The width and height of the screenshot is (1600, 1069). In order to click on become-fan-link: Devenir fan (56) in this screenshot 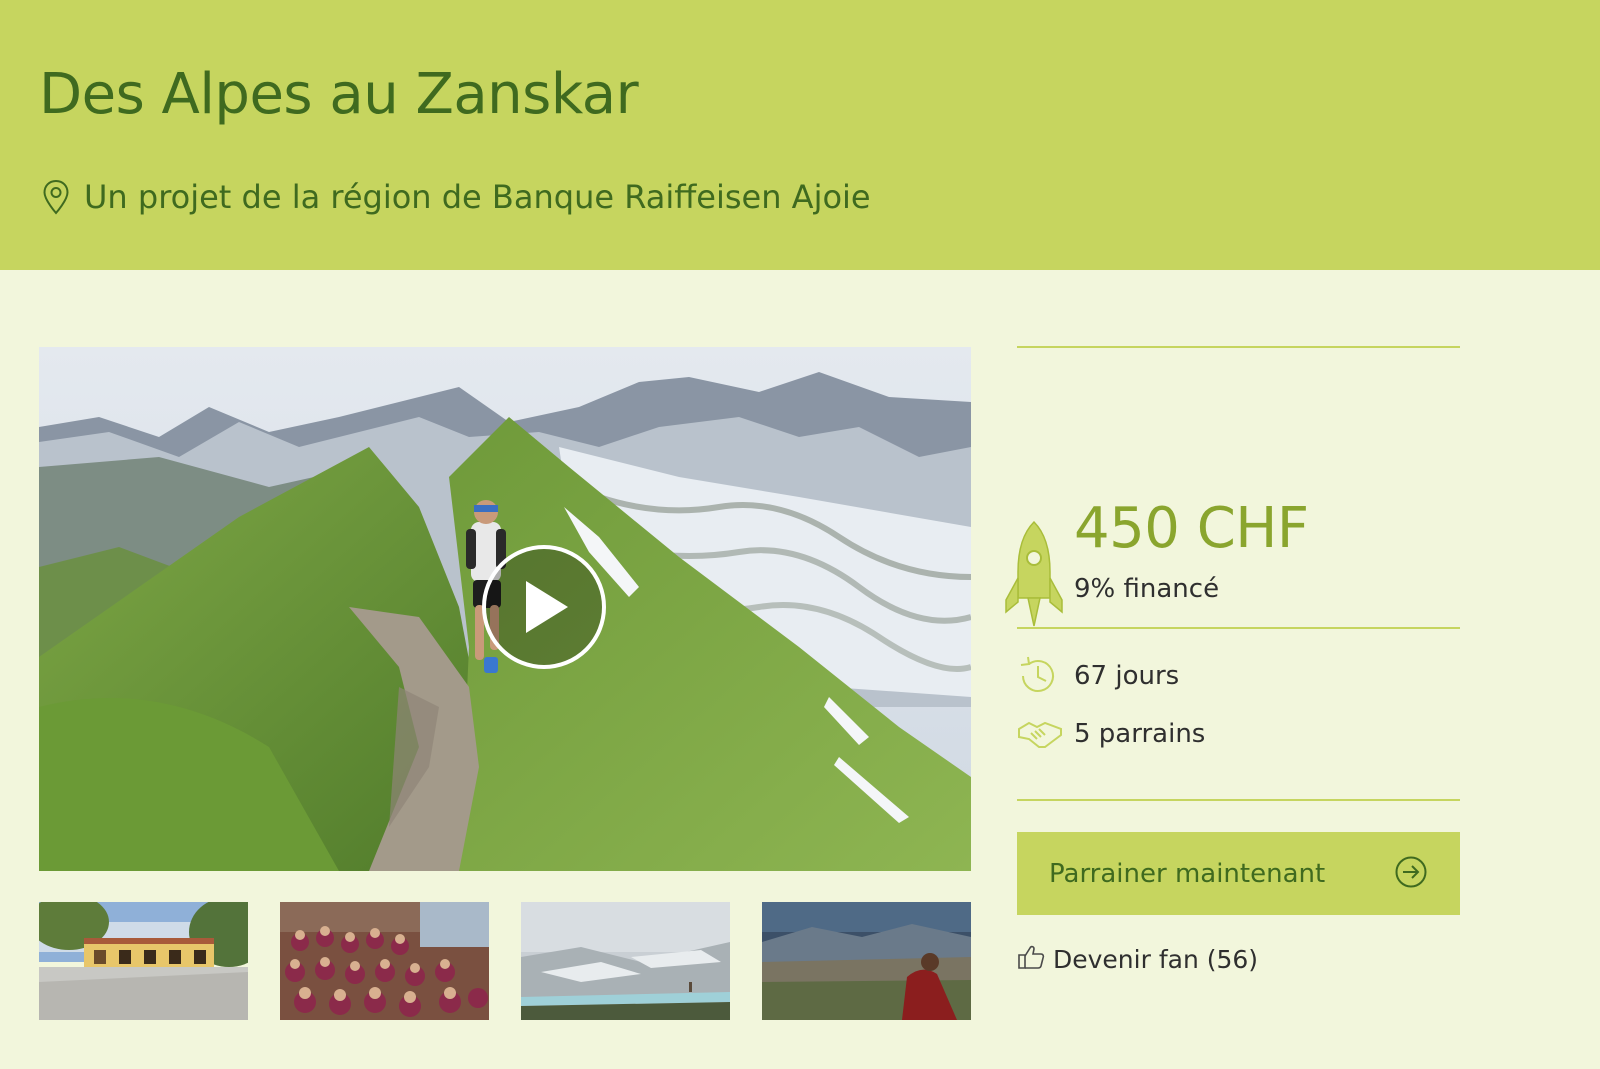, I will do `click(1137, 959)`.